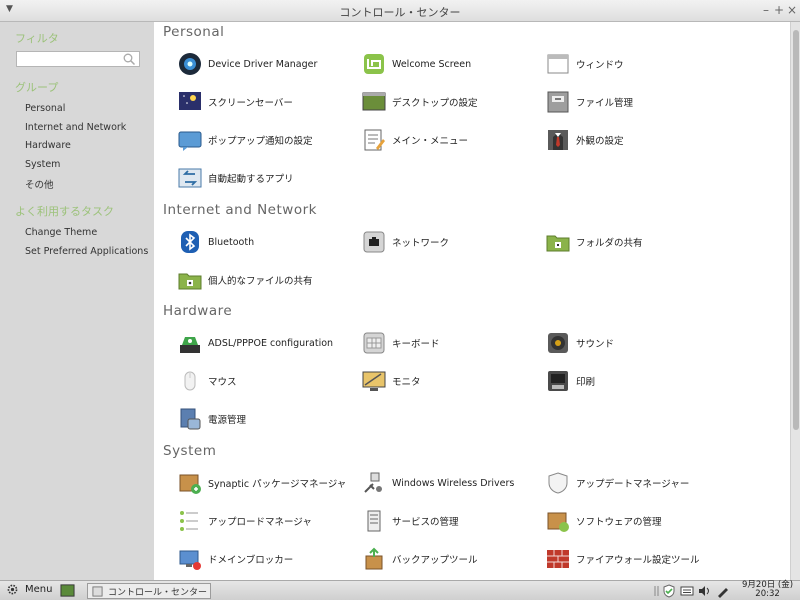 The image size is (800, 600). What do you see at coordinates (190, 451) in the screenshot?
I see `section-title-system: System` at bounding box center [190, 451].